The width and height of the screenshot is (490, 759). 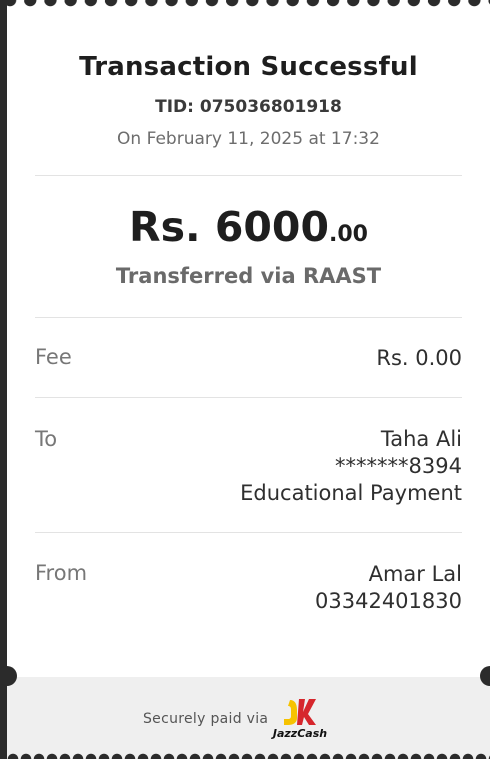 I want to click on to-details: Taha Ali *******8394 Educational Payment, so click(x=351, y=466).